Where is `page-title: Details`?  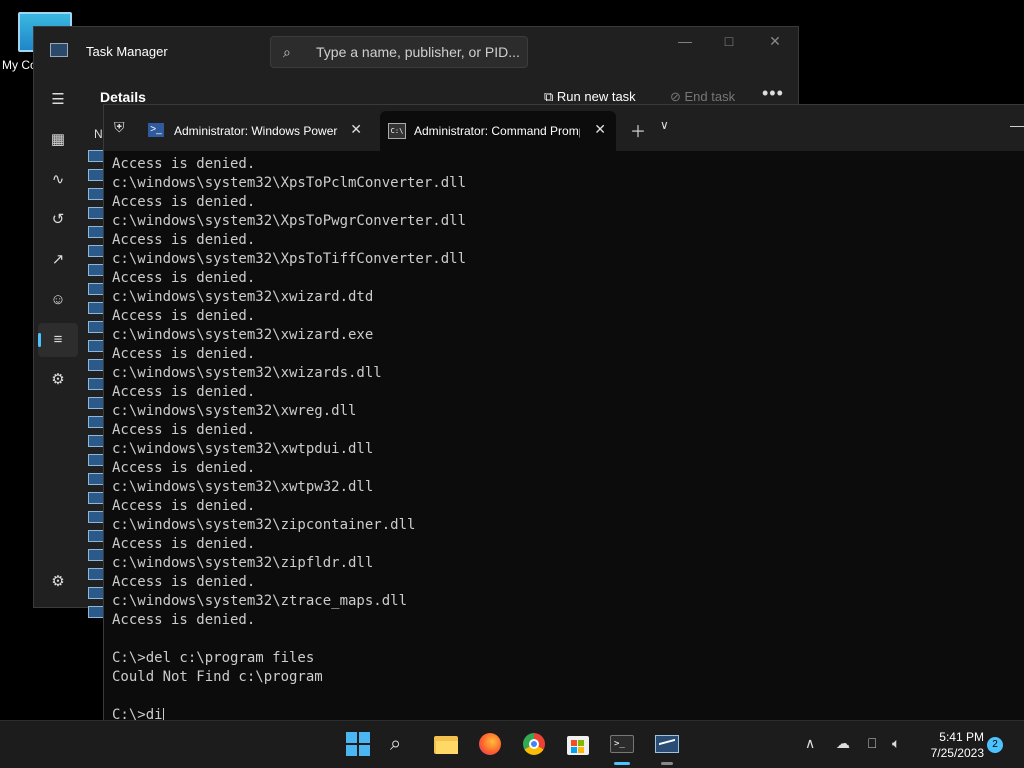 page-title: Details is located at coordinates (123, 97).